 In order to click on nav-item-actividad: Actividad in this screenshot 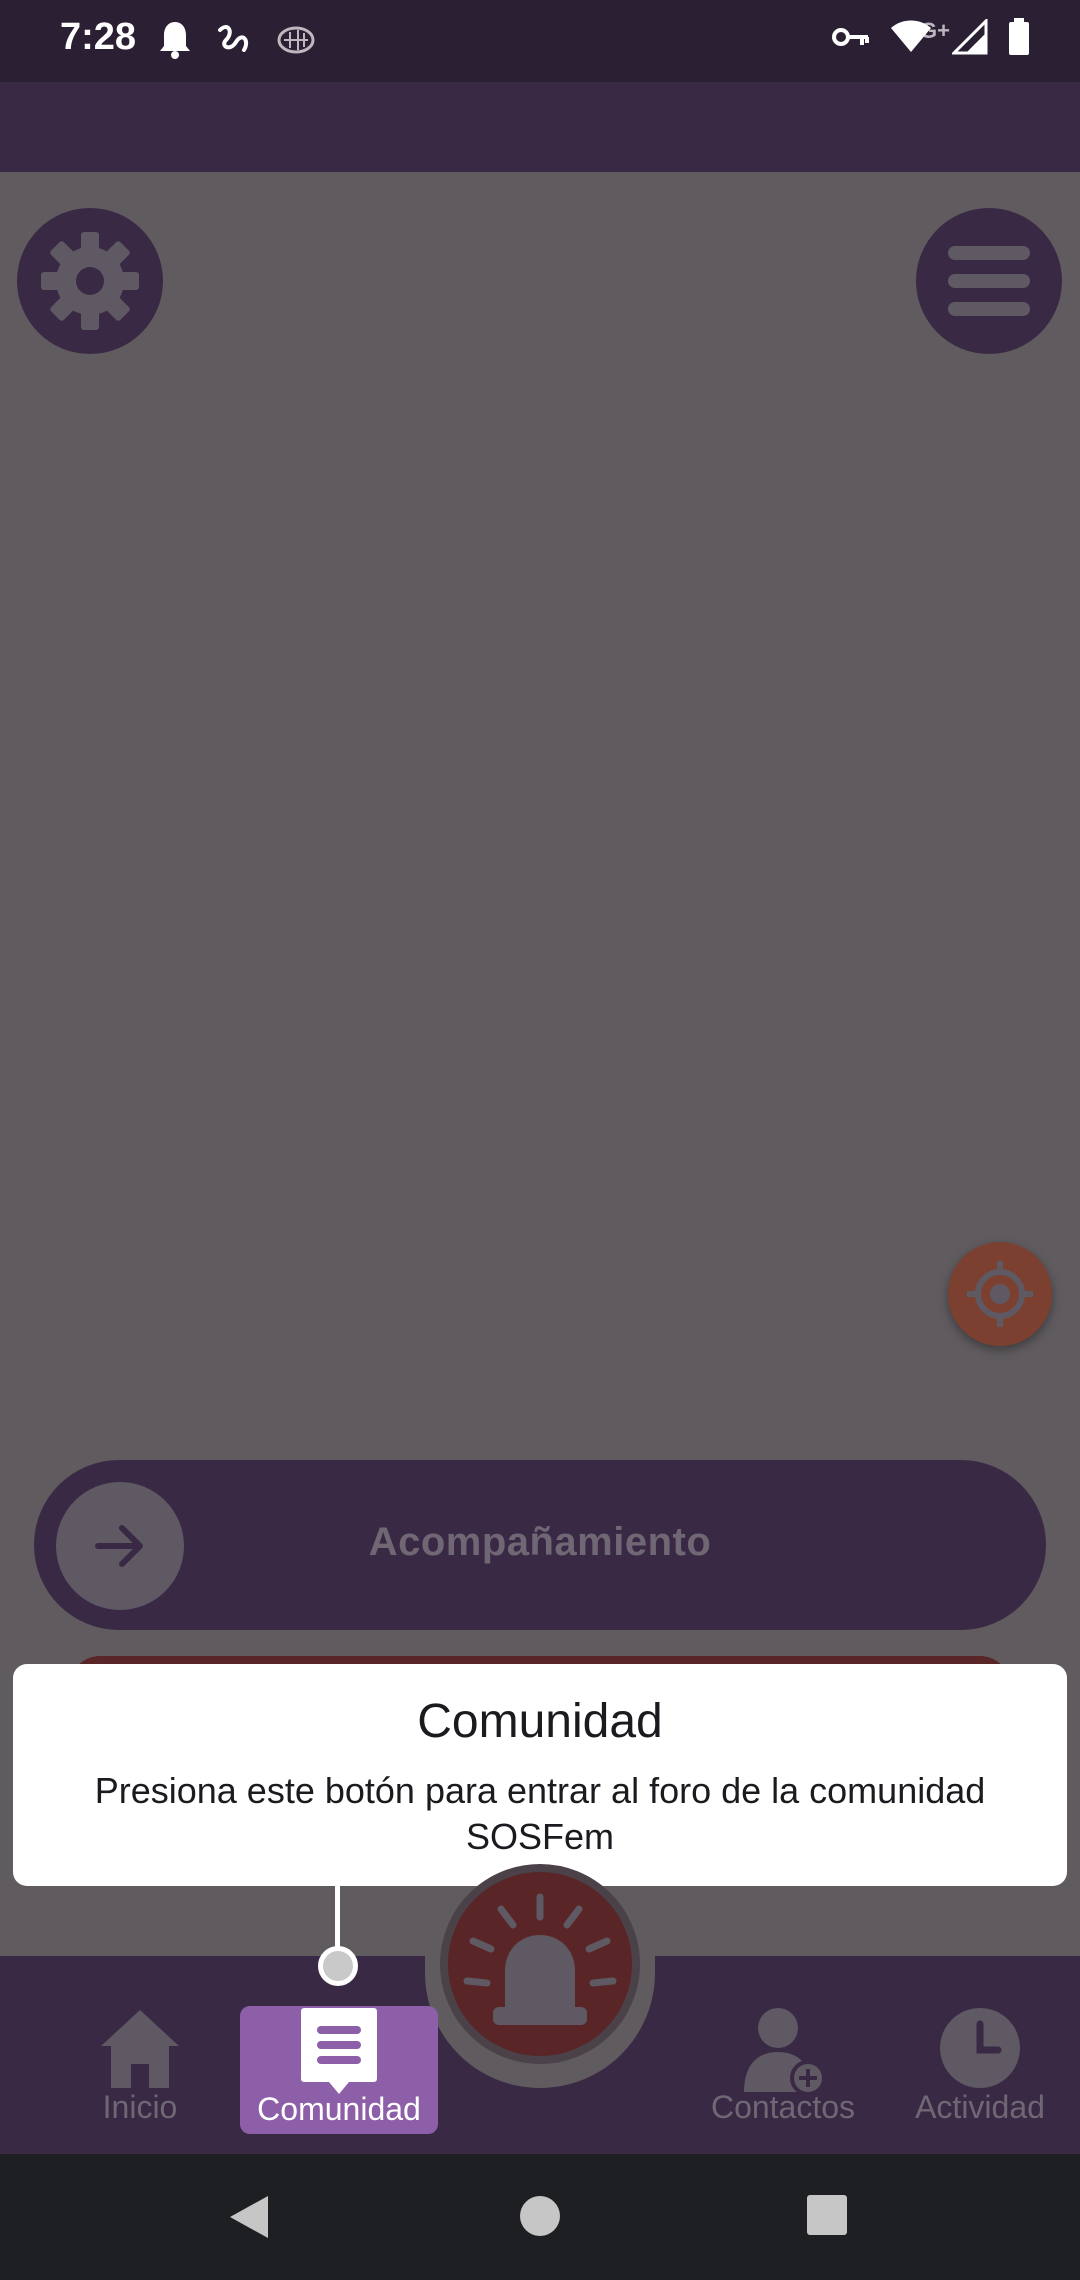, I will do `click(980, 2069)`.